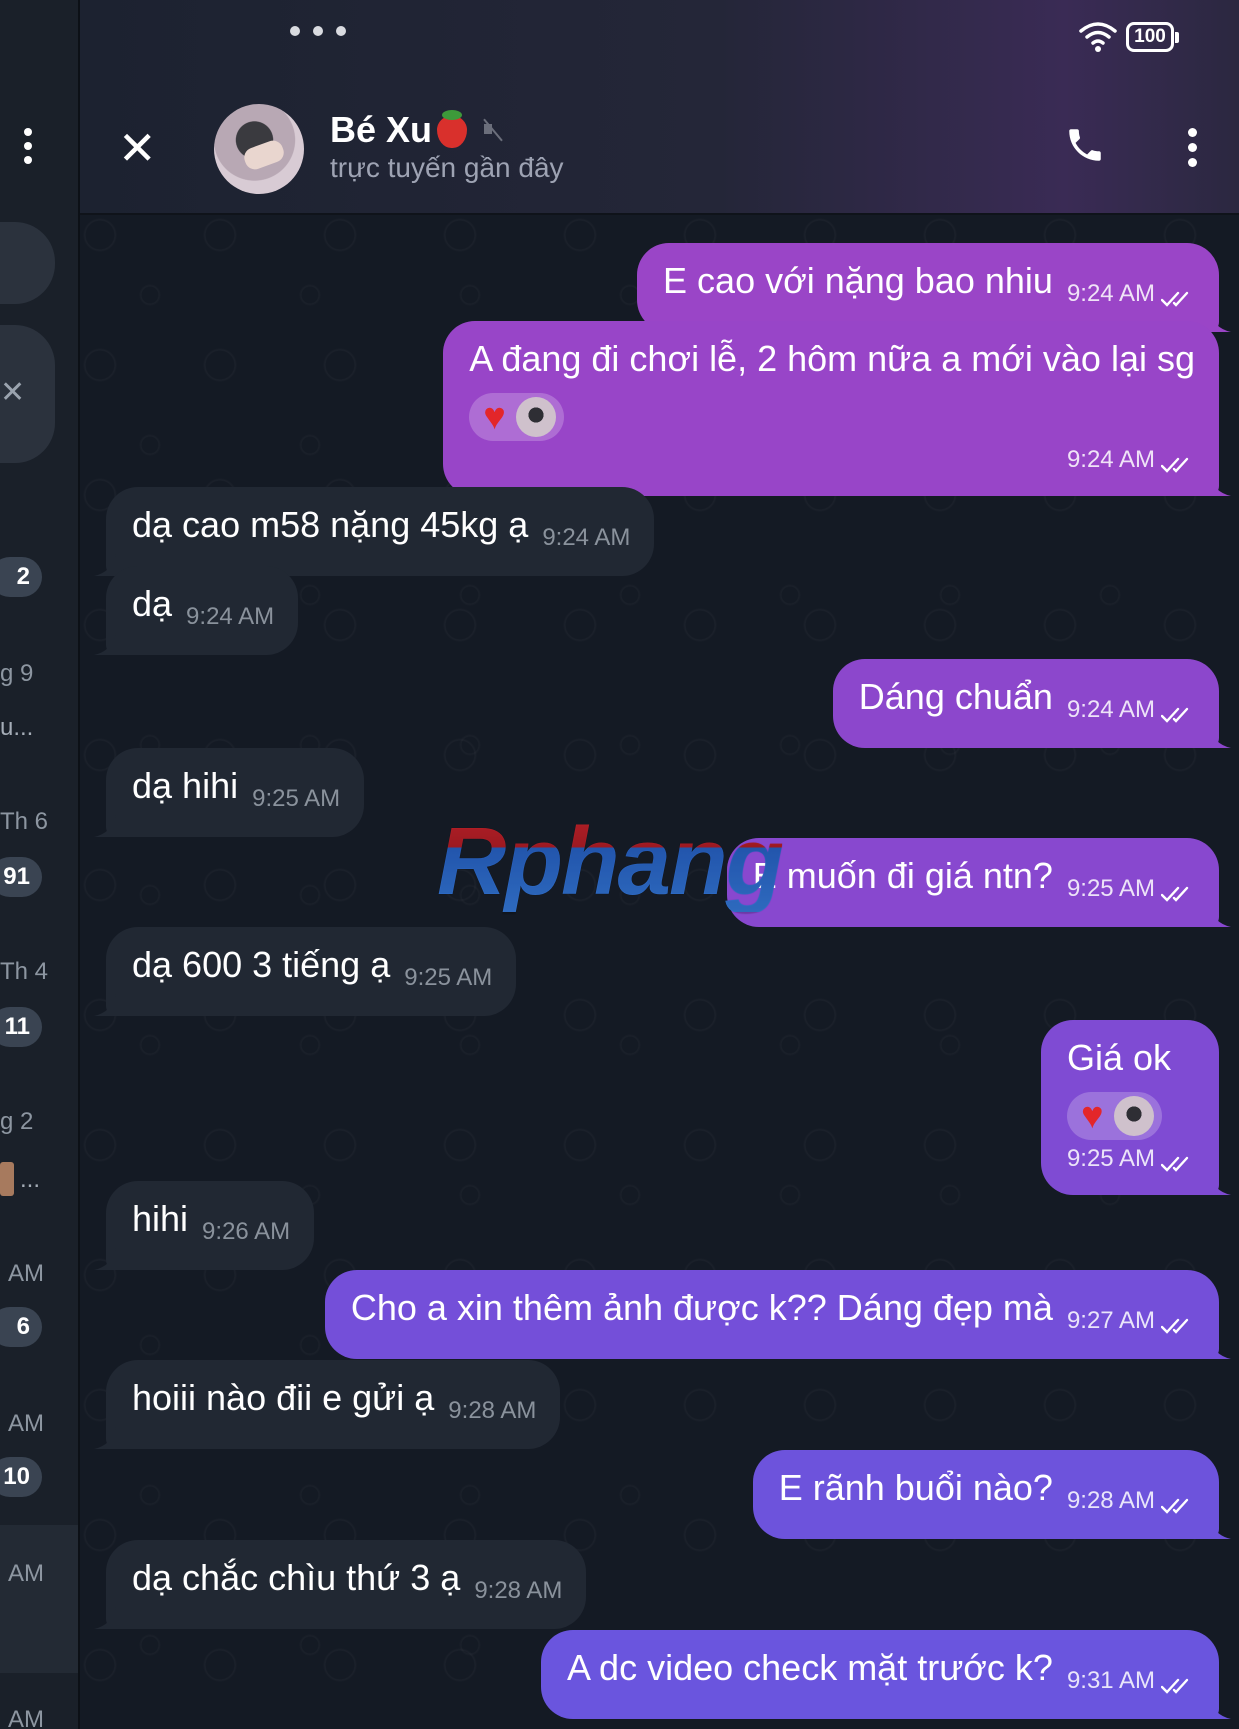 This screenshot has width=1239, height=1729. Describe the element at coordinates (17, 1121) in the screenshot. I see `chat-list-date: g 2` at that location.